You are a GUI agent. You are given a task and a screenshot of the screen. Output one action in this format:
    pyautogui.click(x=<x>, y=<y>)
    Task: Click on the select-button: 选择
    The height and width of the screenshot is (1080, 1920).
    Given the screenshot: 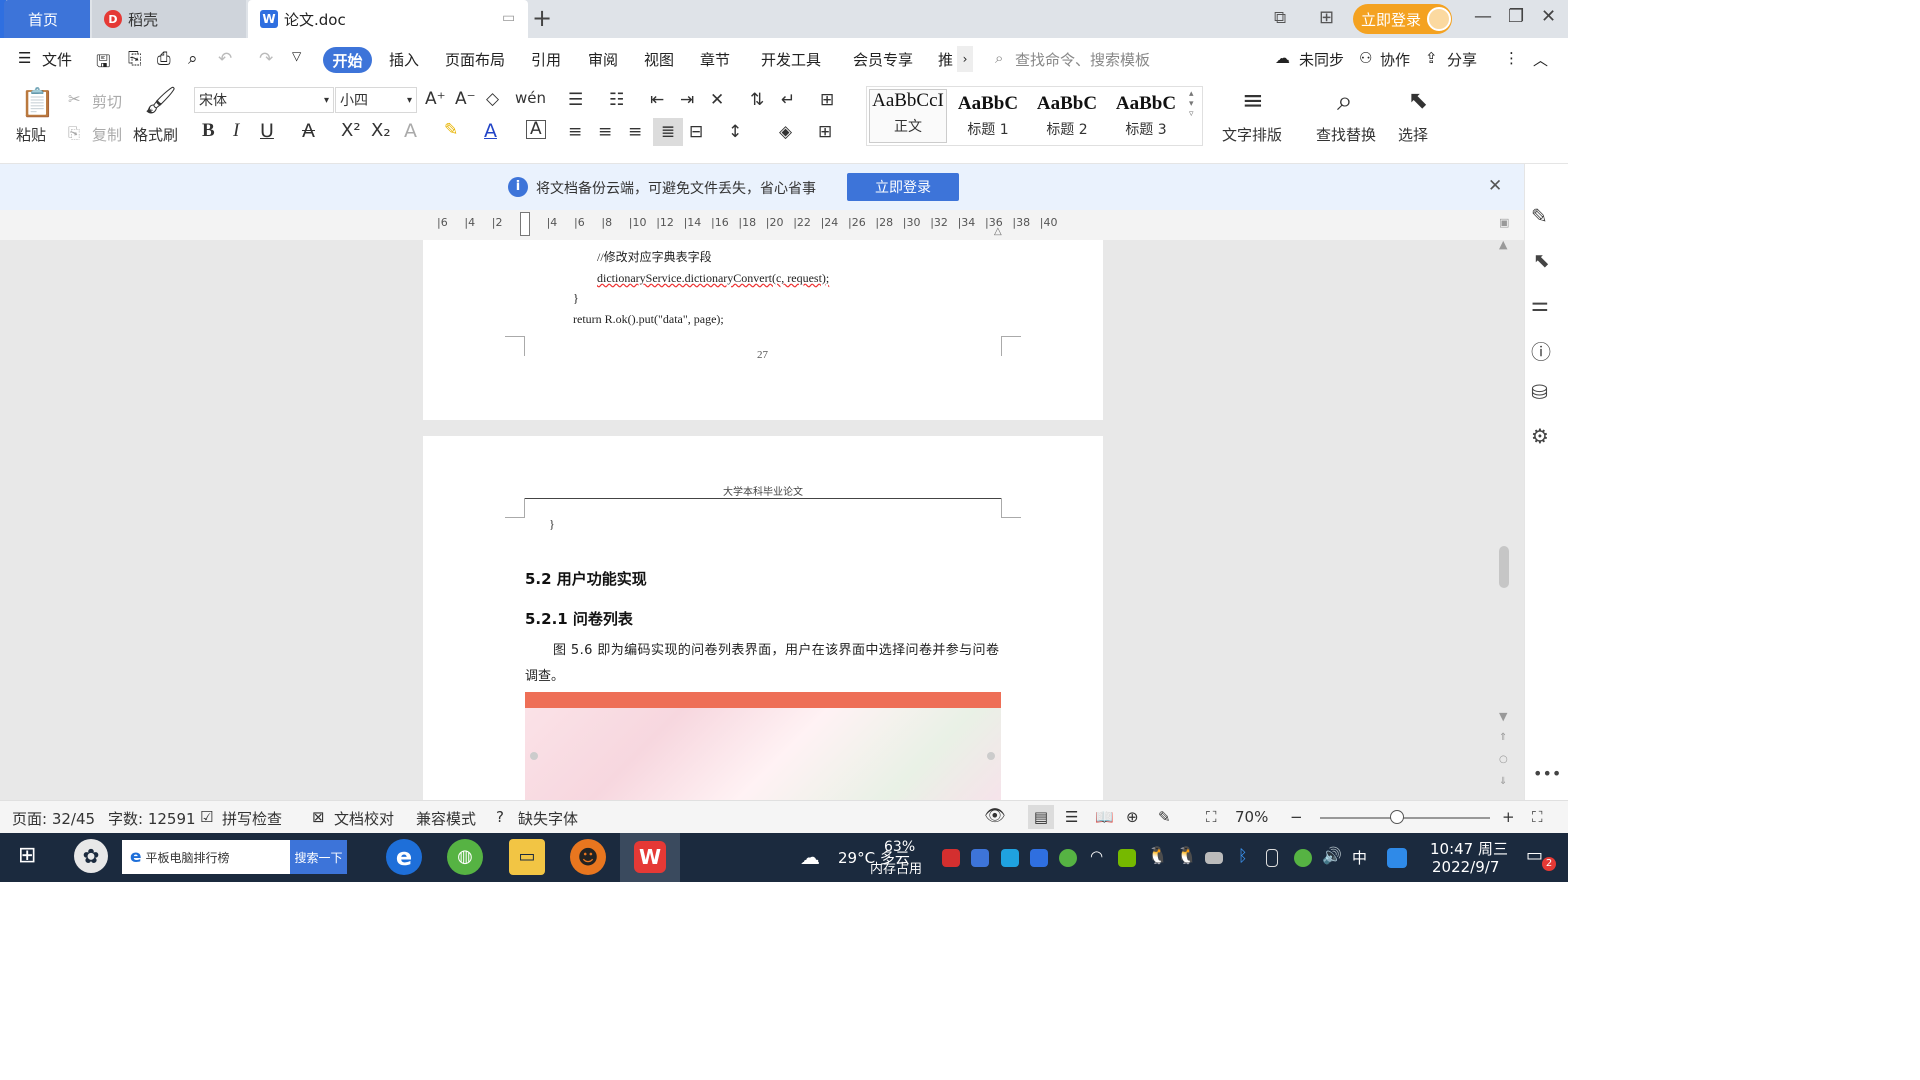 What is the action you would take?
    pyautogui.click(x=1413, y=134)
    